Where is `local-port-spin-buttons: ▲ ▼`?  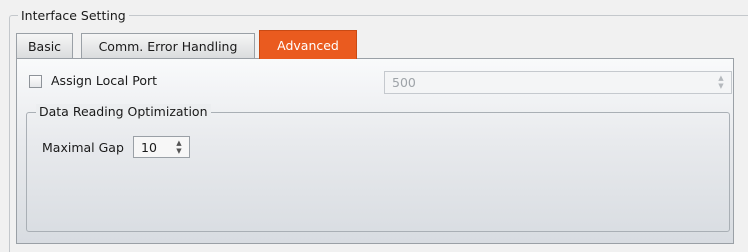
local-port-spin-buttons: ▲ ▼ is located at coordinates (721, 82).